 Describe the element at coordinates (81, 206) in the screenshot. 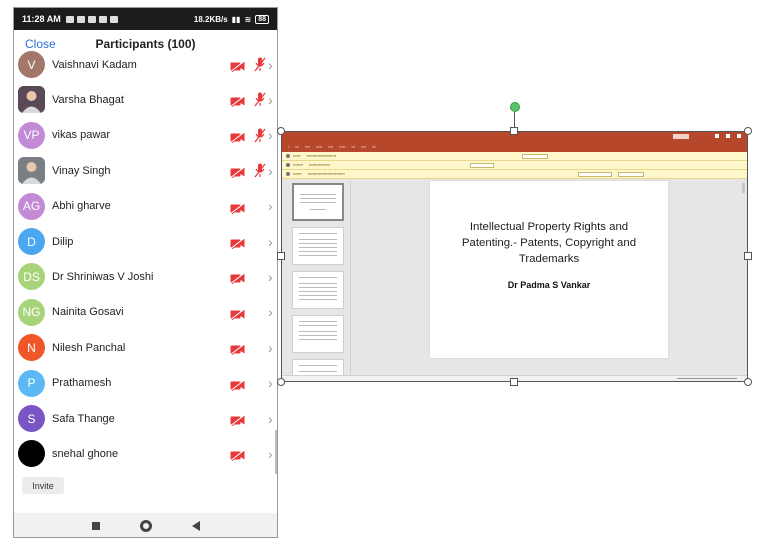

I see `participant-name: Abhi gharve` at that location.